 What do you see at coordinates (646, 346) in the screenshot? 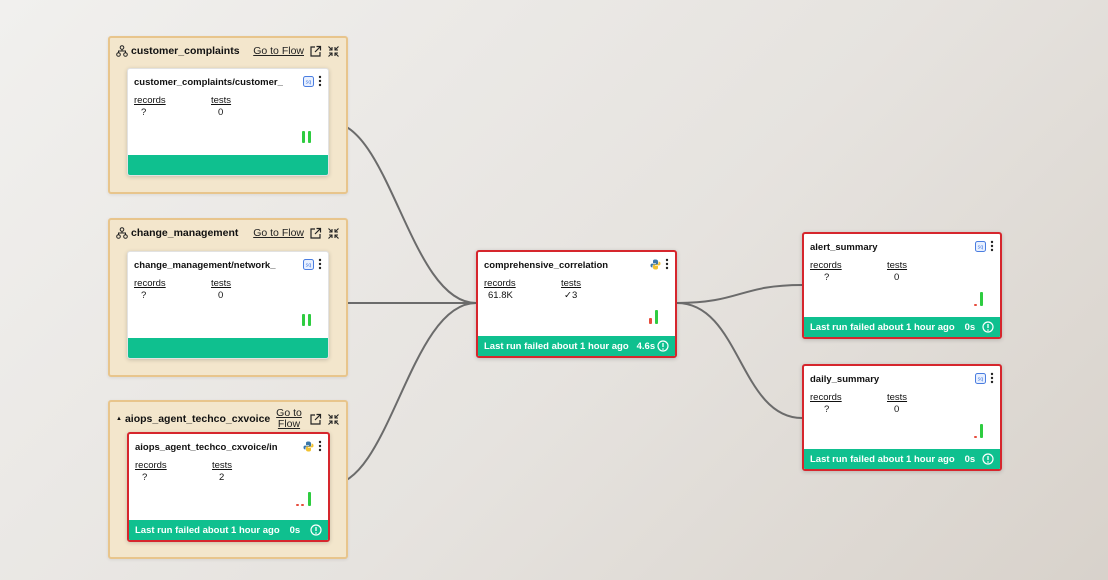
I see `run-duration: 4.6s` at bounding box center [646, 346].